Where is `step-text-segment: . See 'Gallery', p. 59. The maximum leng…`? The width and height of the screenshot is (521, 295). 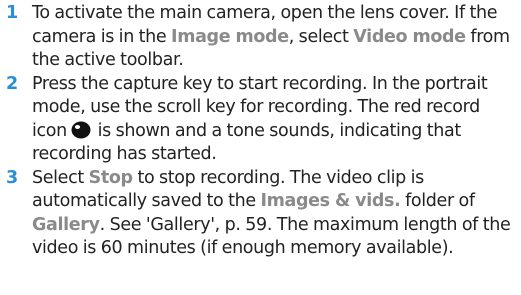
step-text-segment: . See 'Gallery', p. 59. The maximum leng… is located at coordinates (271, 236).